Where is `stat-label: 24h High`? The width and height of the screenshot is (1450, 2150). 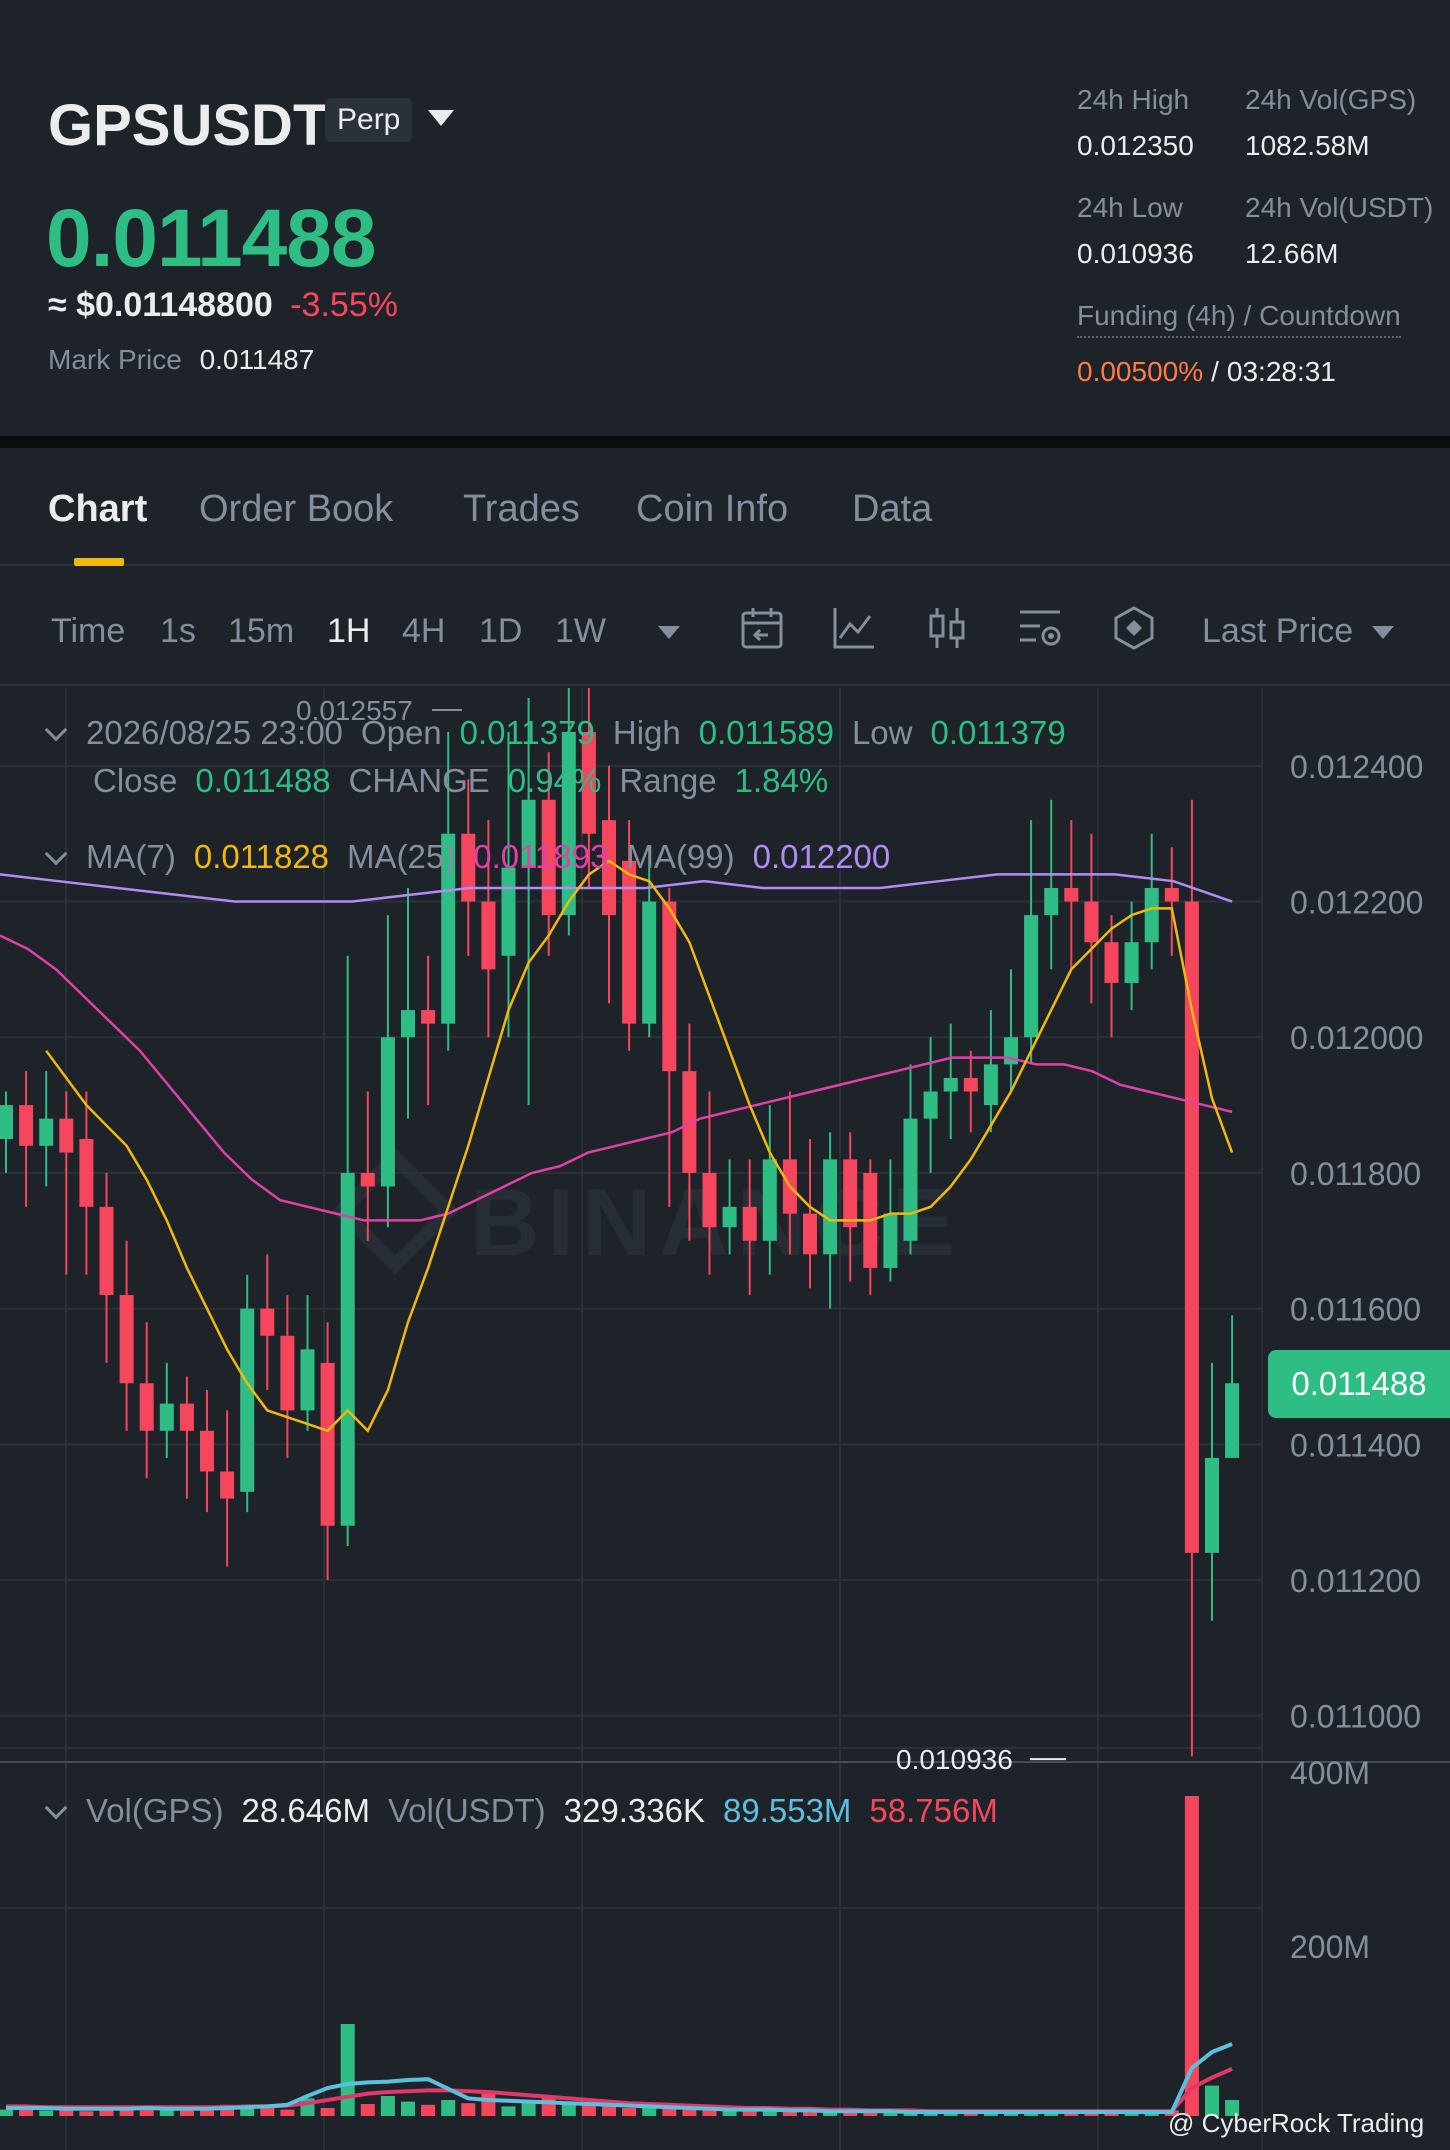
stat-label: 24h High is located at coordinates (1133, 99).